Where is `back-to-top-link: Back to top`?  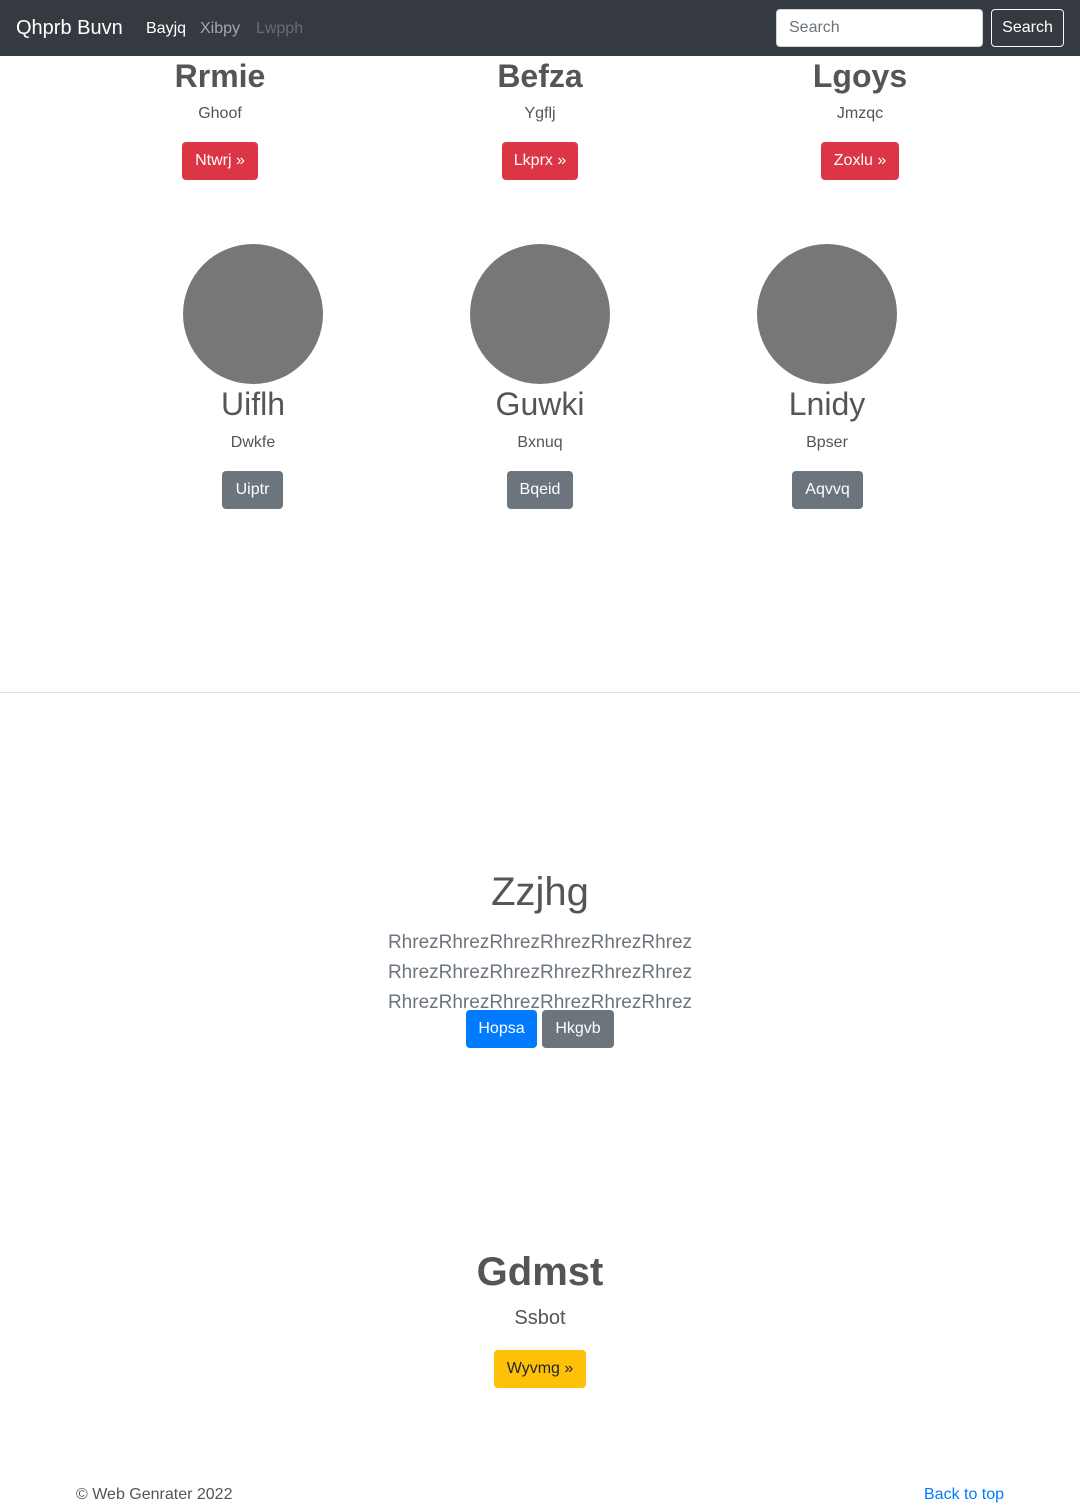
back-to-top-link: Back to top is located at coordinates (964, 1495).